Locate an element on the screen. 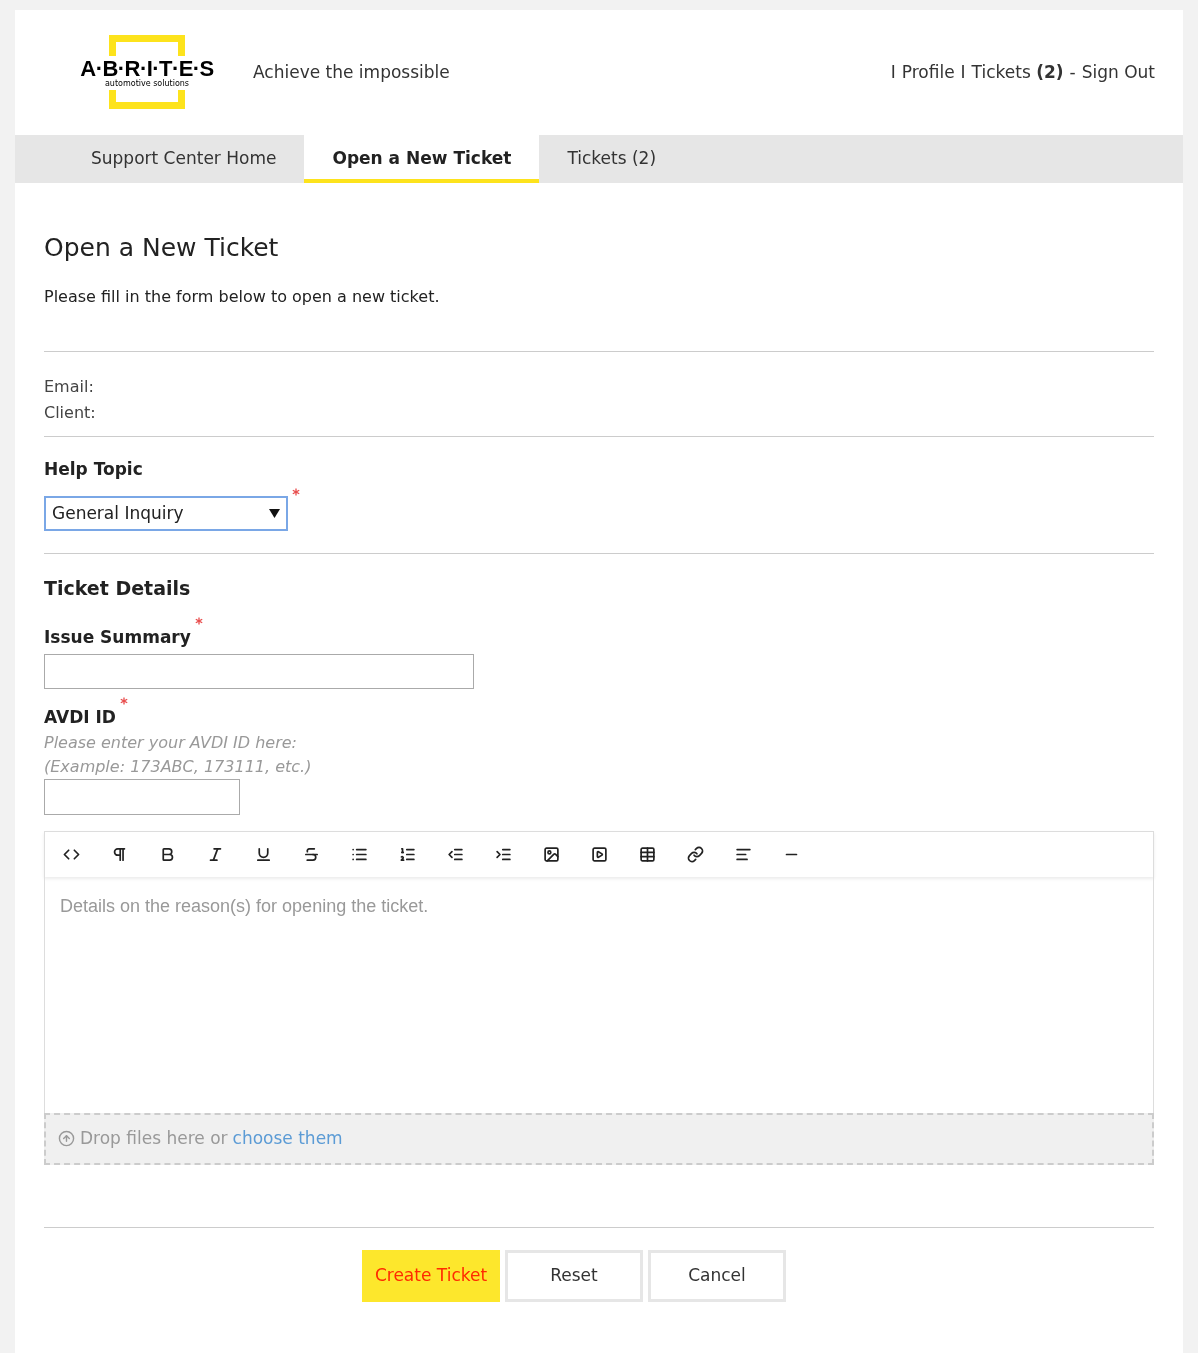  avdi-id-label: AVDI ID is located at coordinates (80, 717).